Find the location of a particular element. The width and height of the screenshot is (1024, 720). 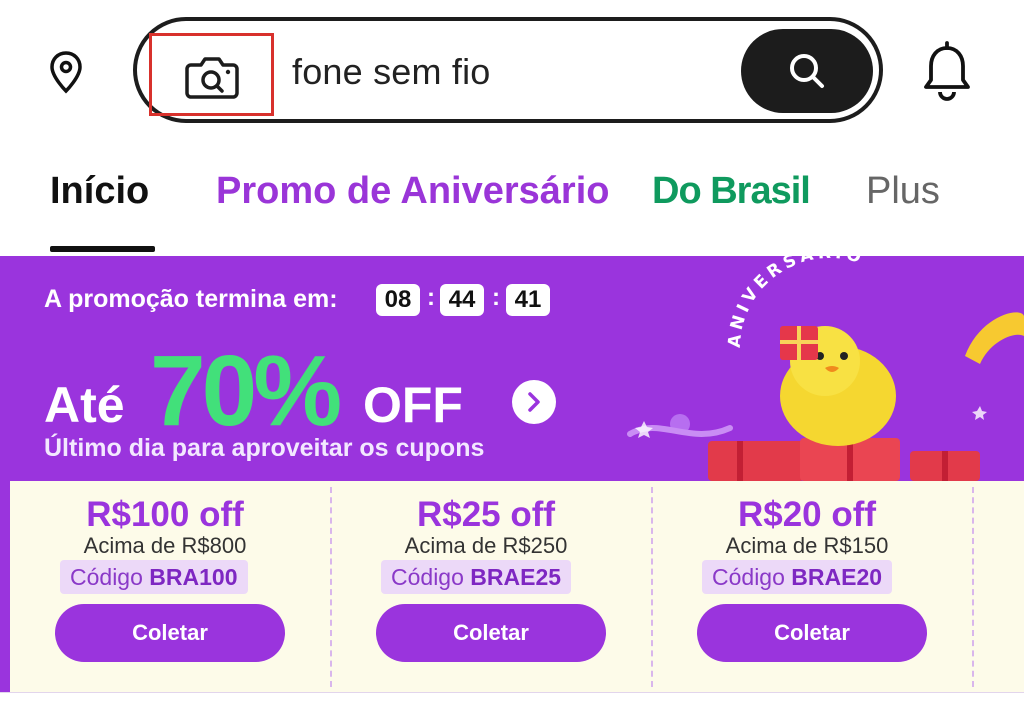

discount-suffix: OFF is located at coordinates (413, 405).